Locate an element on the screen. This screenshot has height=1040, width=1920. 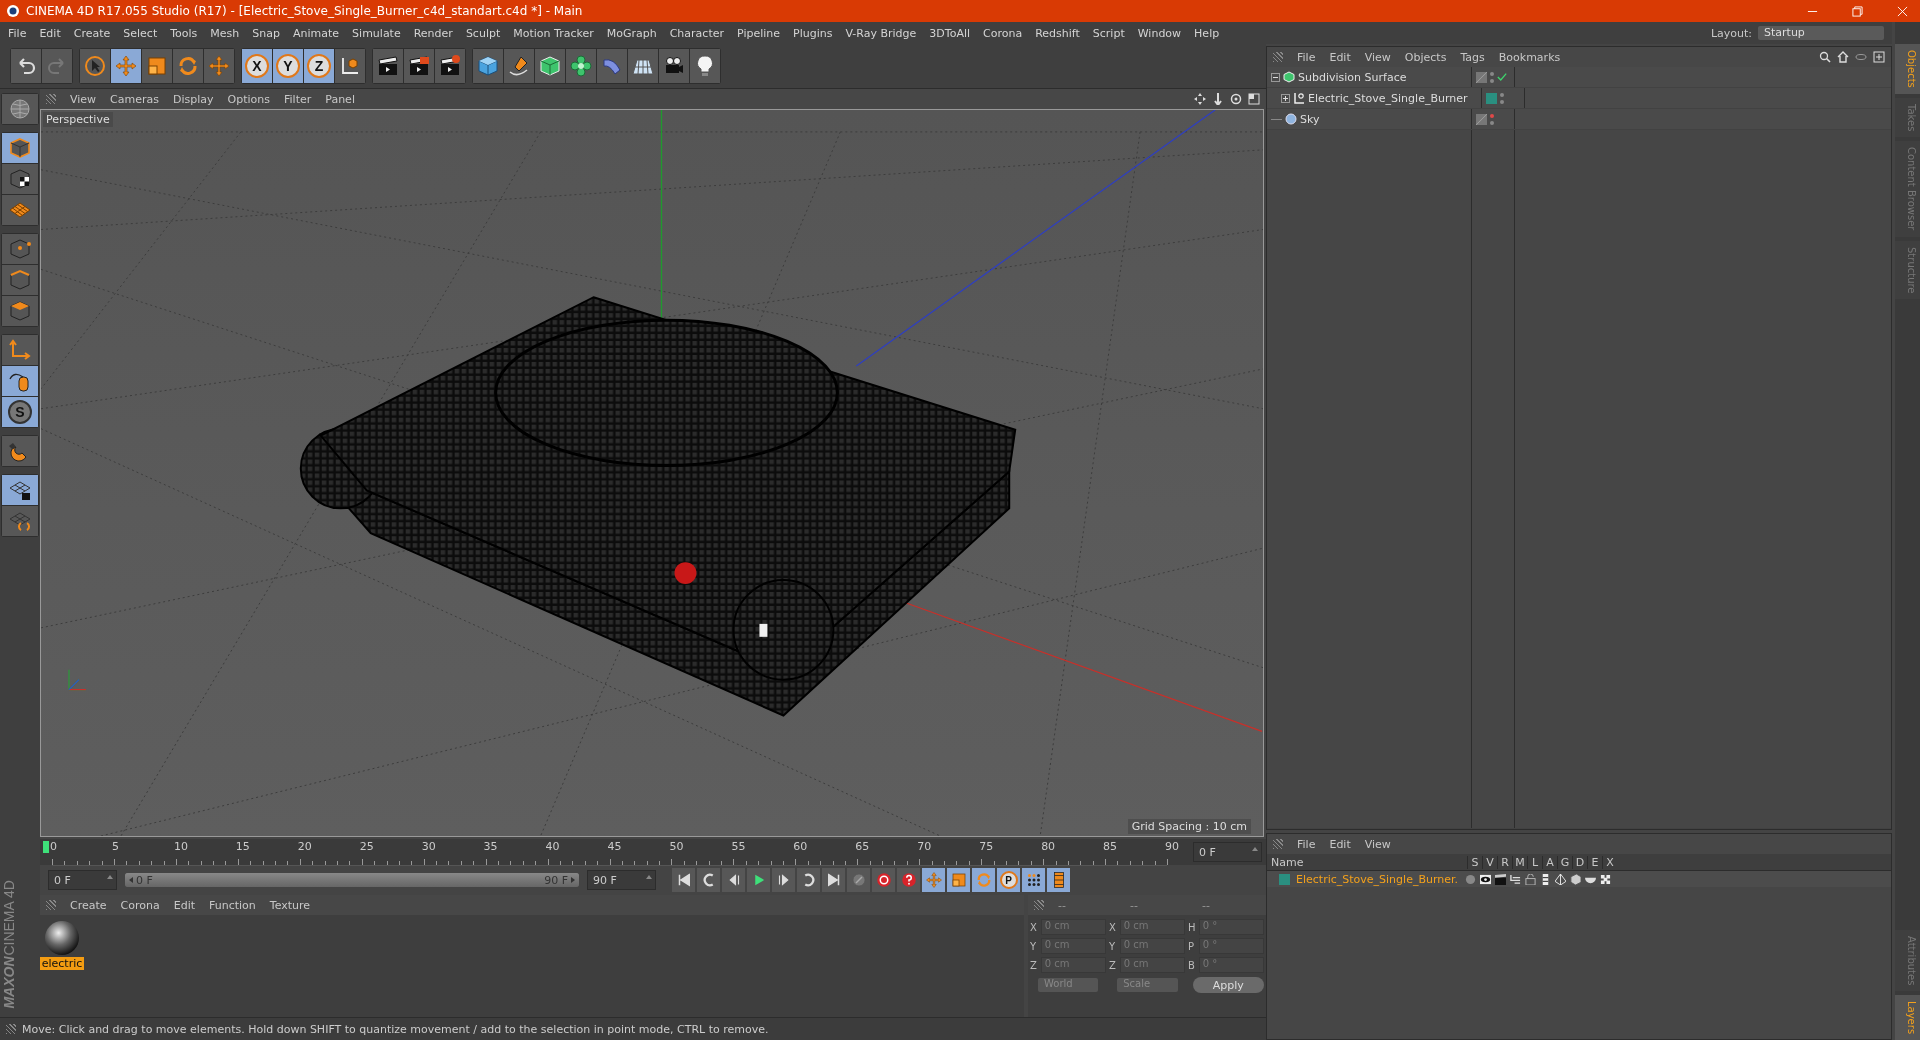
film-strip-icon is located at coordinates (1545, 879).